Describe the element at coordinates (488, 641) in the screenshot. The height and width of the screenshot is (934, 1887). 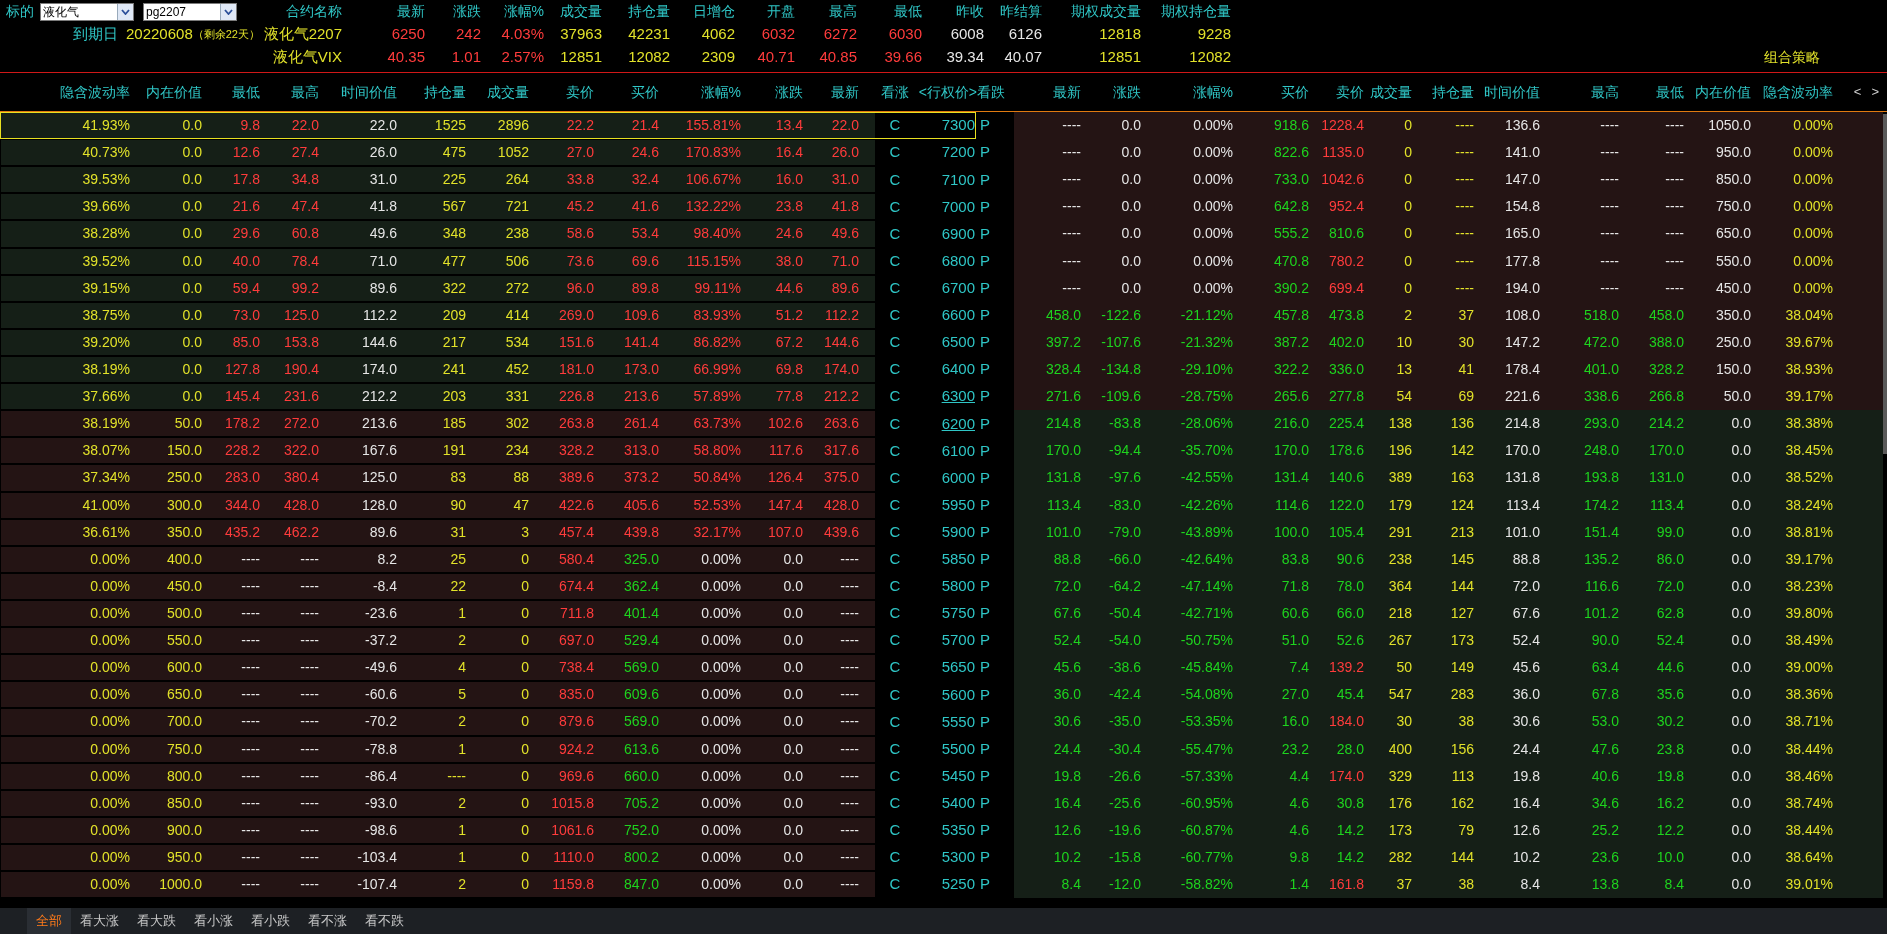
I see `table-row: 0.00% 550.0 ---- ---- -37.2 2 0 697.0 529.4 0.00% 0.0 ---- C 5700` at that location.